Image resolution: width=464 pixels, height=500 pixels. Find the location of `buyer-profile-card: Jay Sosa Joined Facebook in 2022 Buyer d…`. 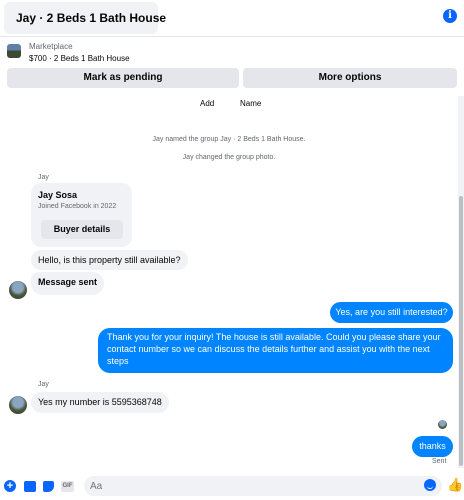

buyer-profile-card: Jay Sosa Joined Facebook in 2022 Buyer d… is located at coordinates (81, 215).